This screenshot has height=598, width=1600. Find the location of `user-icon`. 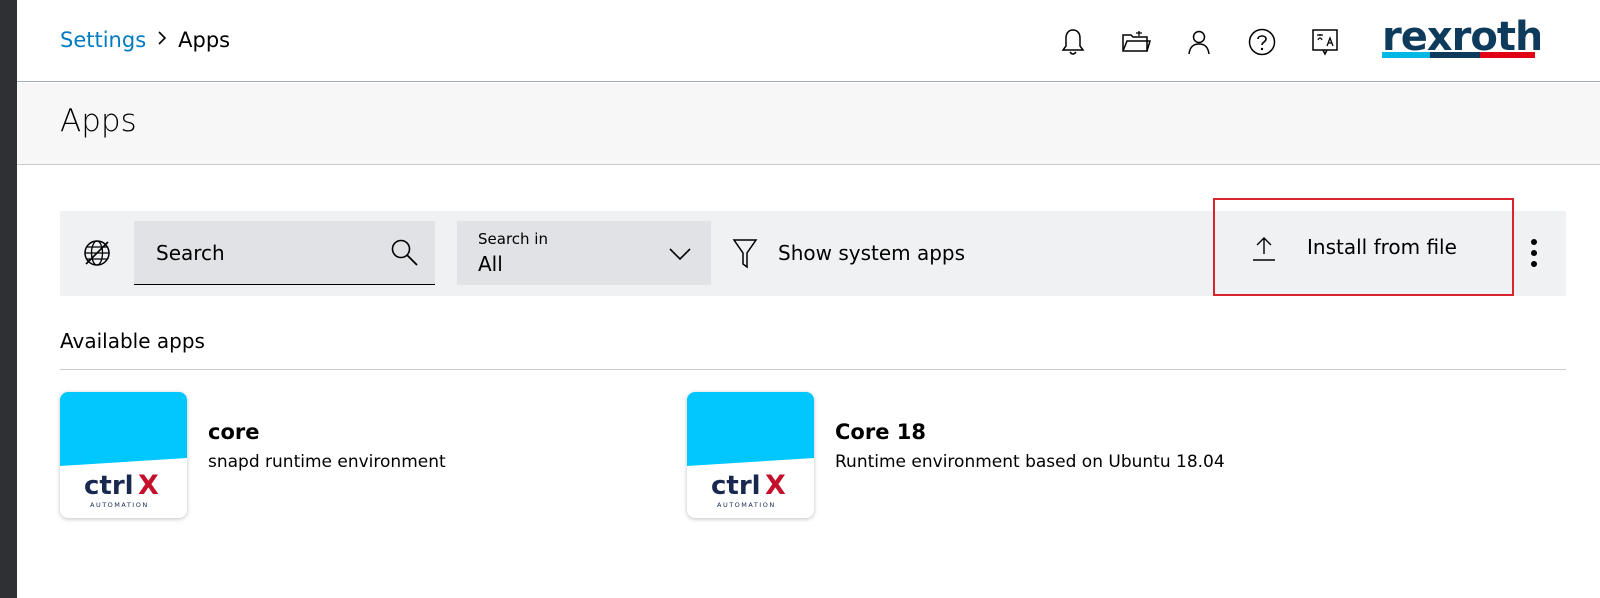

user-icon is located at coordinates (1199, 42).